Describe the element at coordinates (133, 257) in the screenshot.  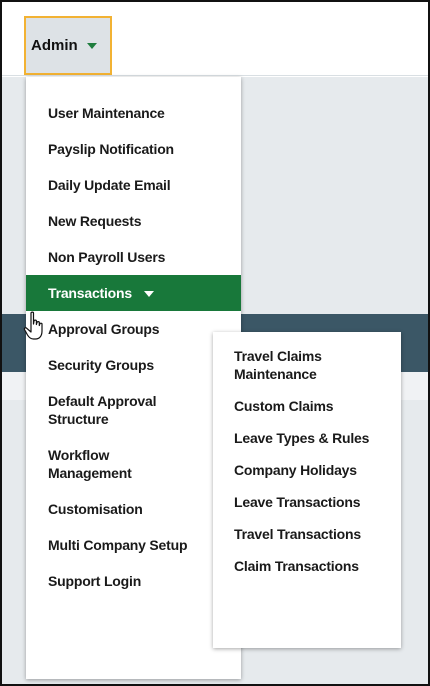
I see `menu-item-non-payroll-users: Non Payroll Users` at that location.